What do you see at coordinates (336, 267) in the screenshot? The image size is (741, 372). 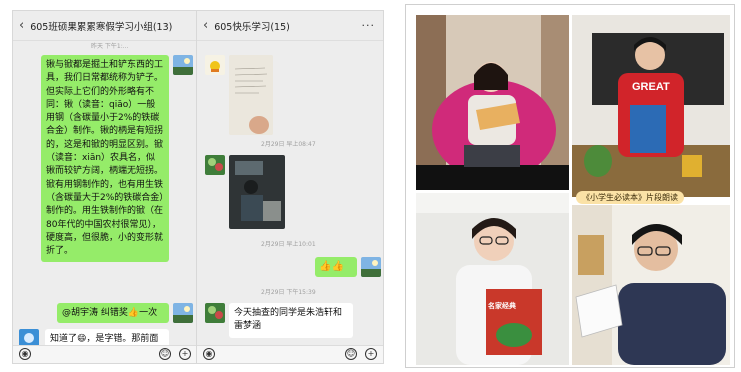 I see `chat-message: 👍👍` at bounding box center [336, 267].